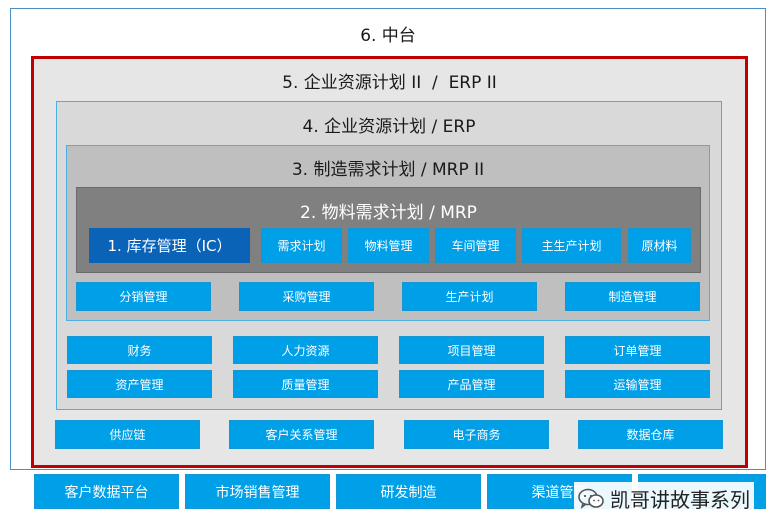 The width and height of the screenshot is (776, 531). What do you see at coordinates (301, 245) in the screenshot?
I see `mrp-module-demand-planning: 需求计划` at bounding box center [301, 245].